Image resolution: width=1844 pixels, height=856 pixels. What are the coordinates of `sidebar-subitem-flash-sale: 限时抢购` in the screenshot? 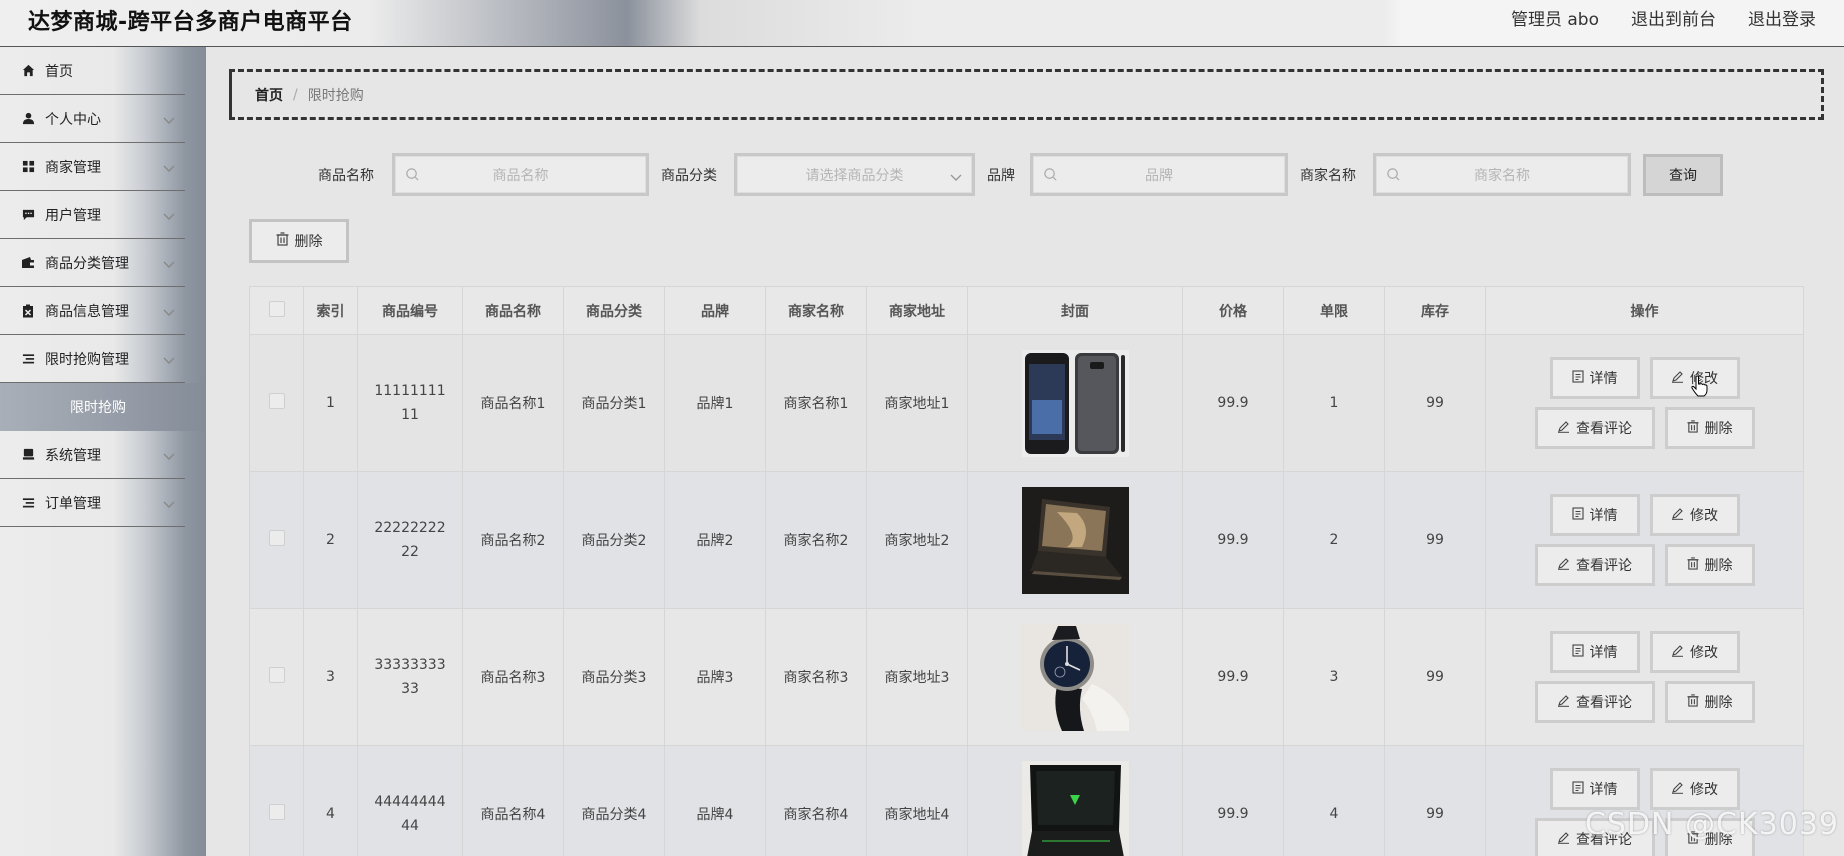 It's located at (103, 407).